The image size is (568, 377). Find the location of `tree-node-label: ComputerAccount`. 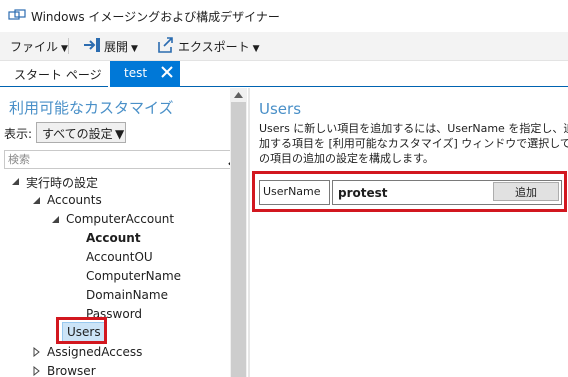

tree-node-label: ComputerAccount is located at coordinates (120, 219).